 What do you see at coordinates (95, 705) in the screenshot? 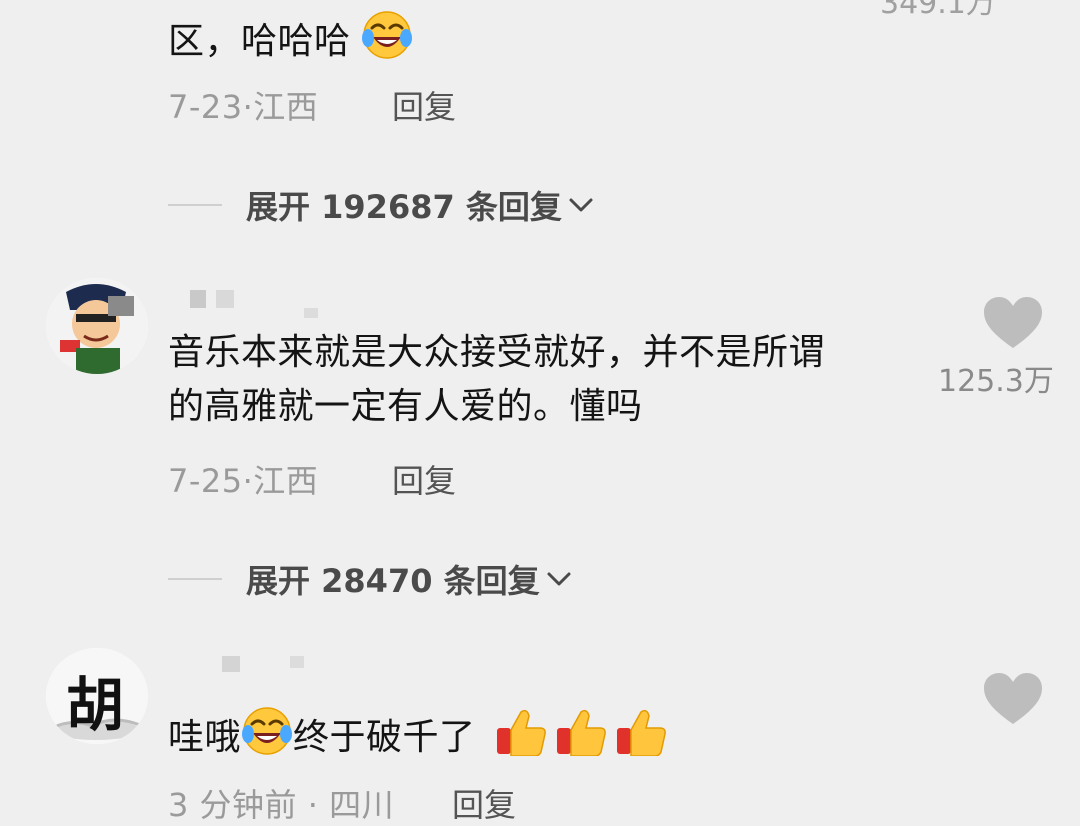
I see `avatar-character: 胡` at bounding box center [95, 705].